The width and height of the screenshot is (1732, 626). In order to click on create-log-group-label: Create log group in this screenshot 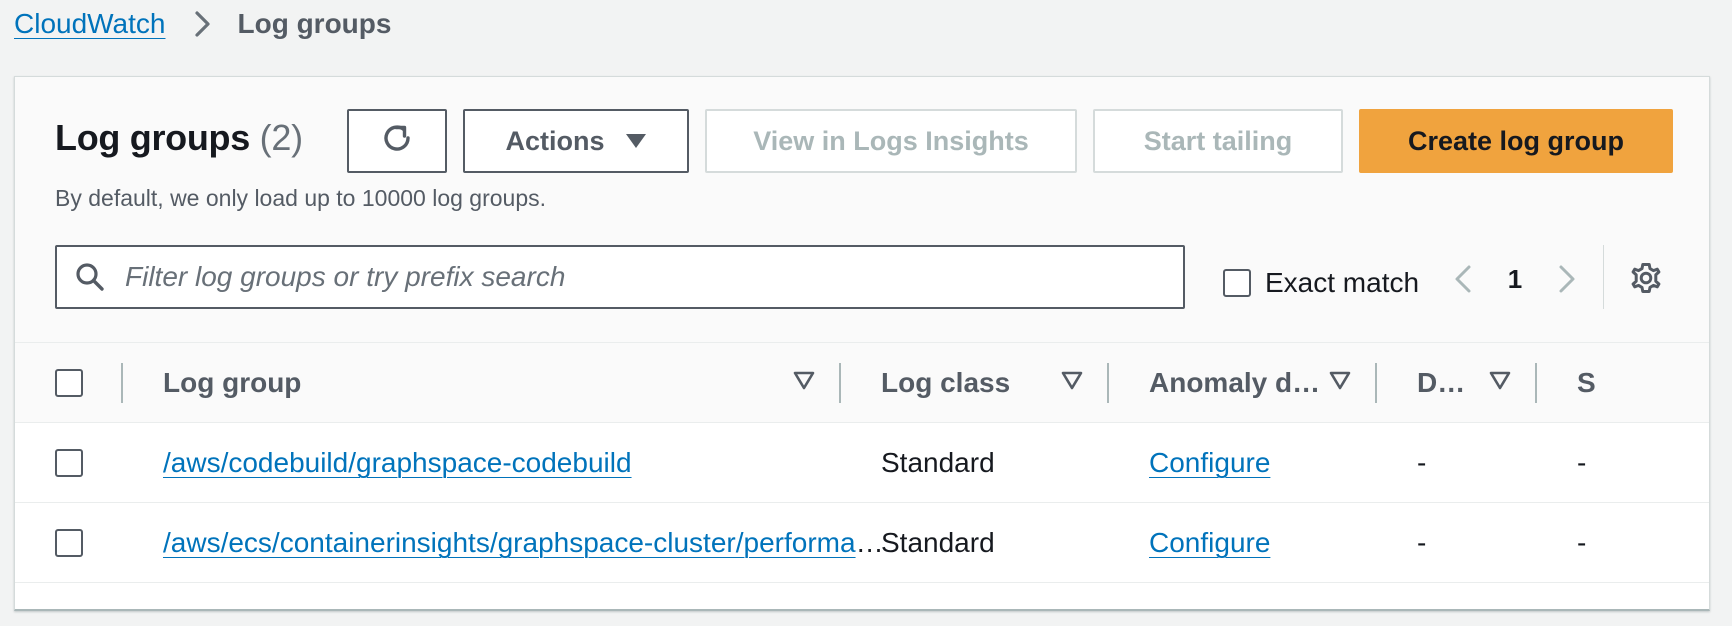, I will do `click(1515, 140)`.